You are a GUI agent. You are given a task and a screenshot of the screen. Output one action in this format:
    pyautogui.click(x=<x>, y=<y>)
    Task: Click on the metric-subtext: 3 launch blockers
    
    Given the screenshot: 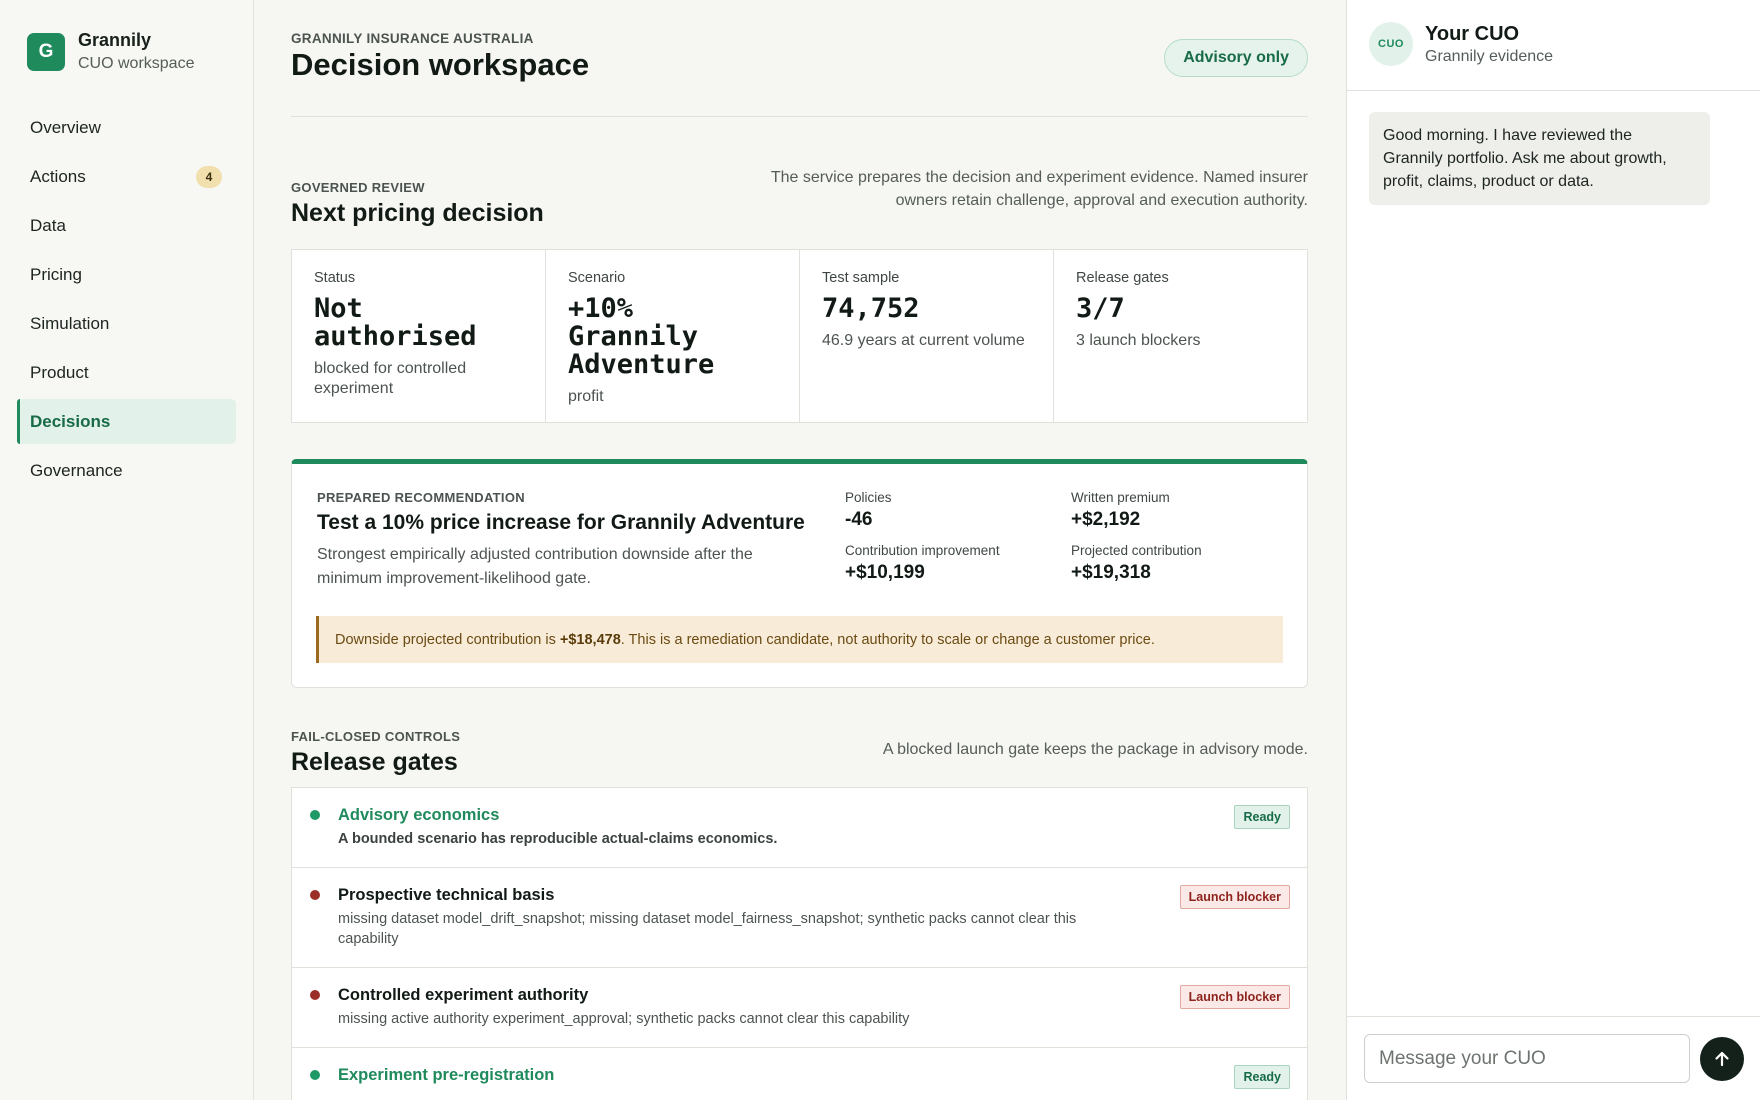 What is the action you would take?
    pyautogui.click(x=1138, y=340)
    